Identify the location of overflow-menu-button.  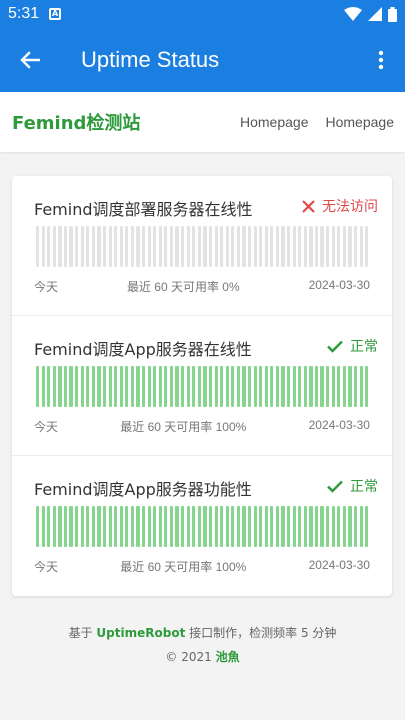
(381, 60).